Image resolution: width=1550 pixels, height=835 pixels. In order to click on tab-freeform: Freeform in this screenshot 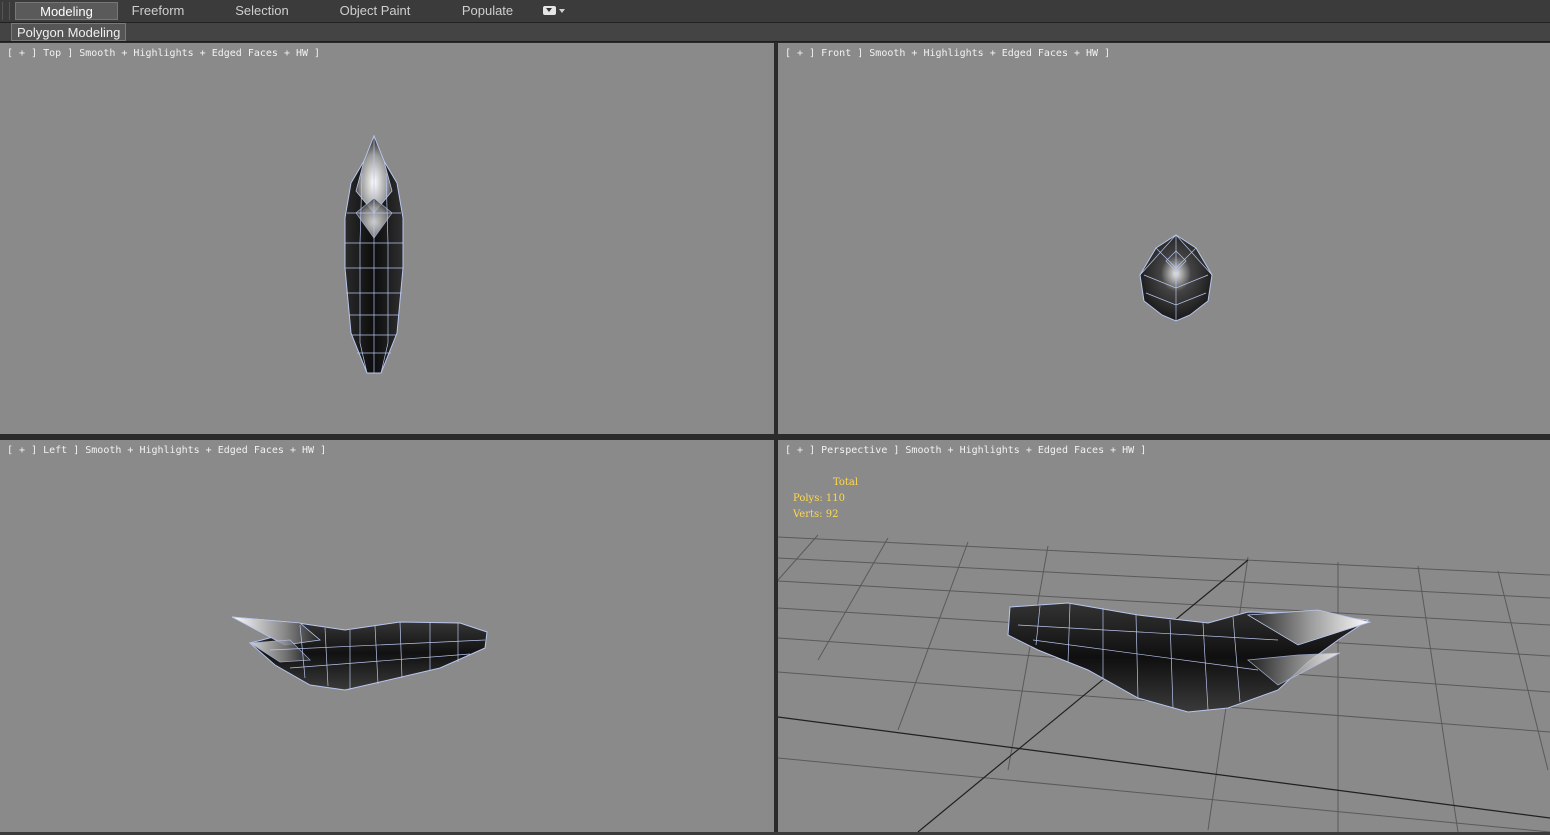, I will do `click(158, 11)`.